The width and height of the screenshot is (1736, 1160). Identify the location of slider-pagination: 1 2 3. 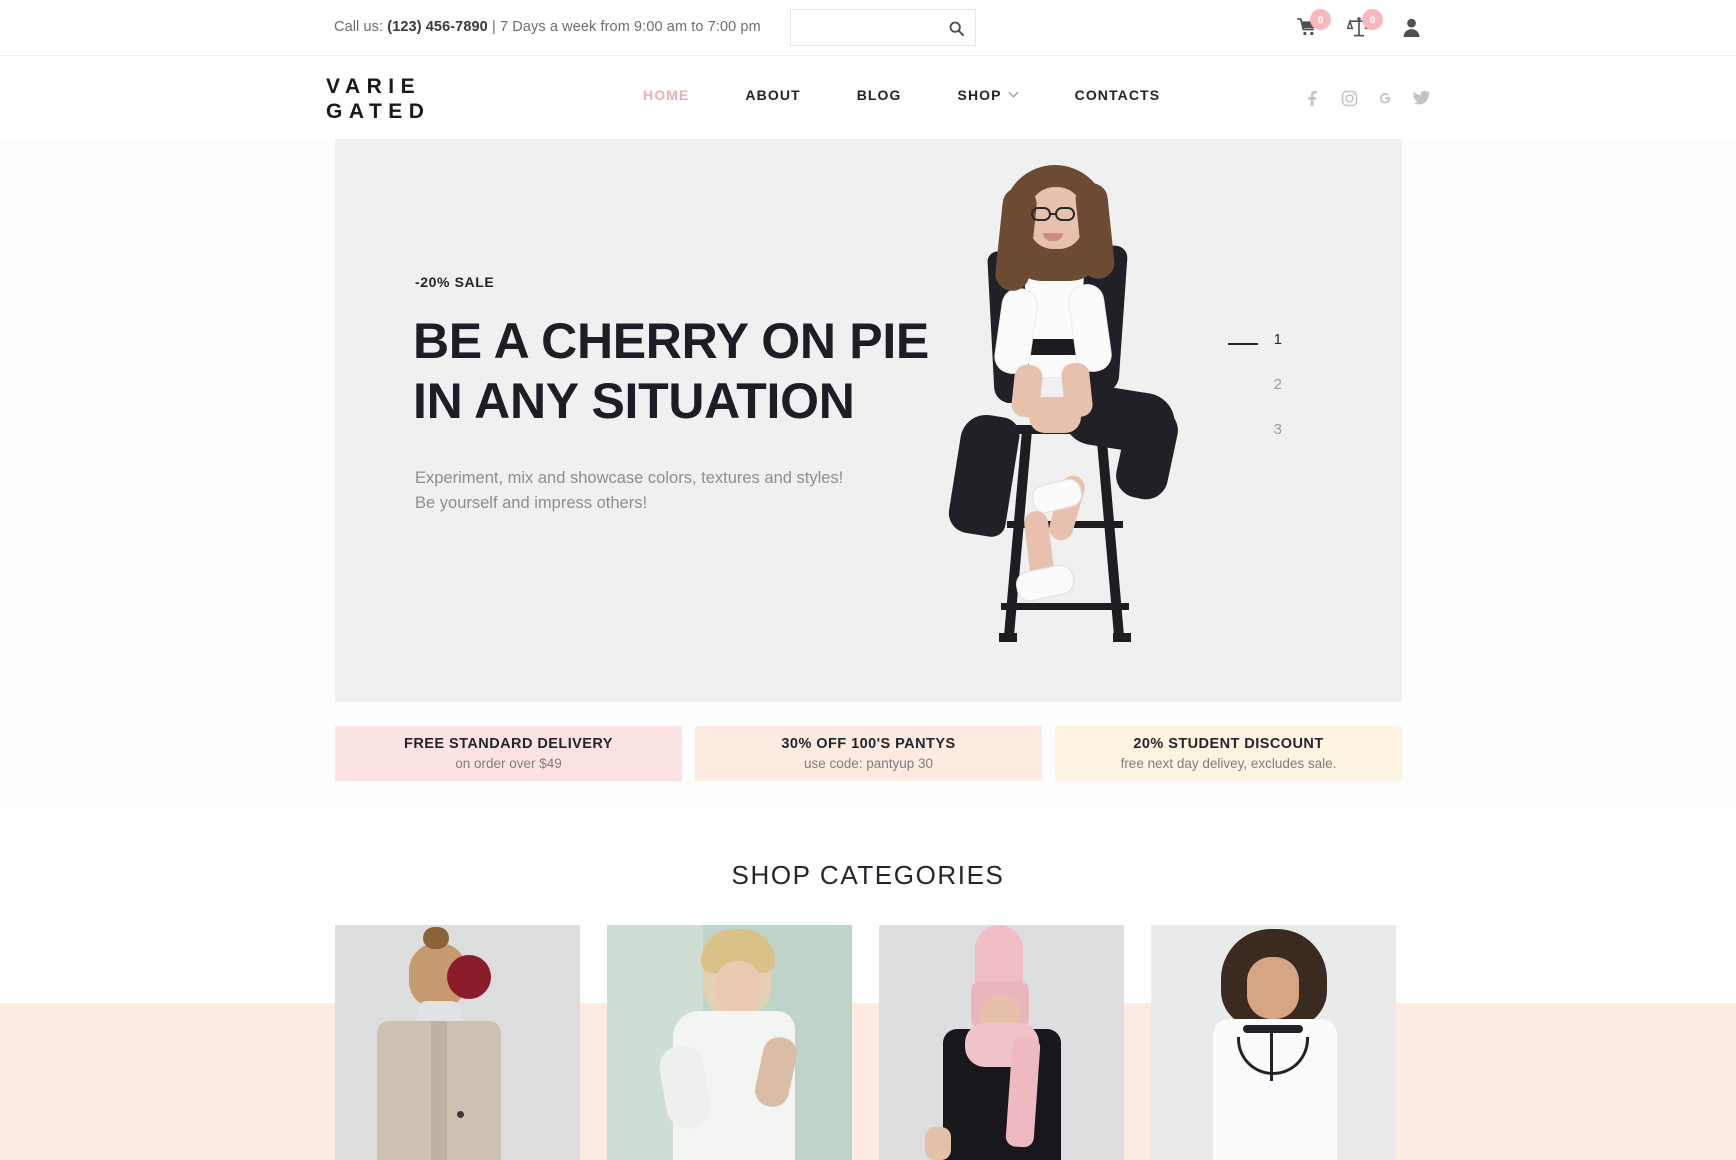
(1254, 398).